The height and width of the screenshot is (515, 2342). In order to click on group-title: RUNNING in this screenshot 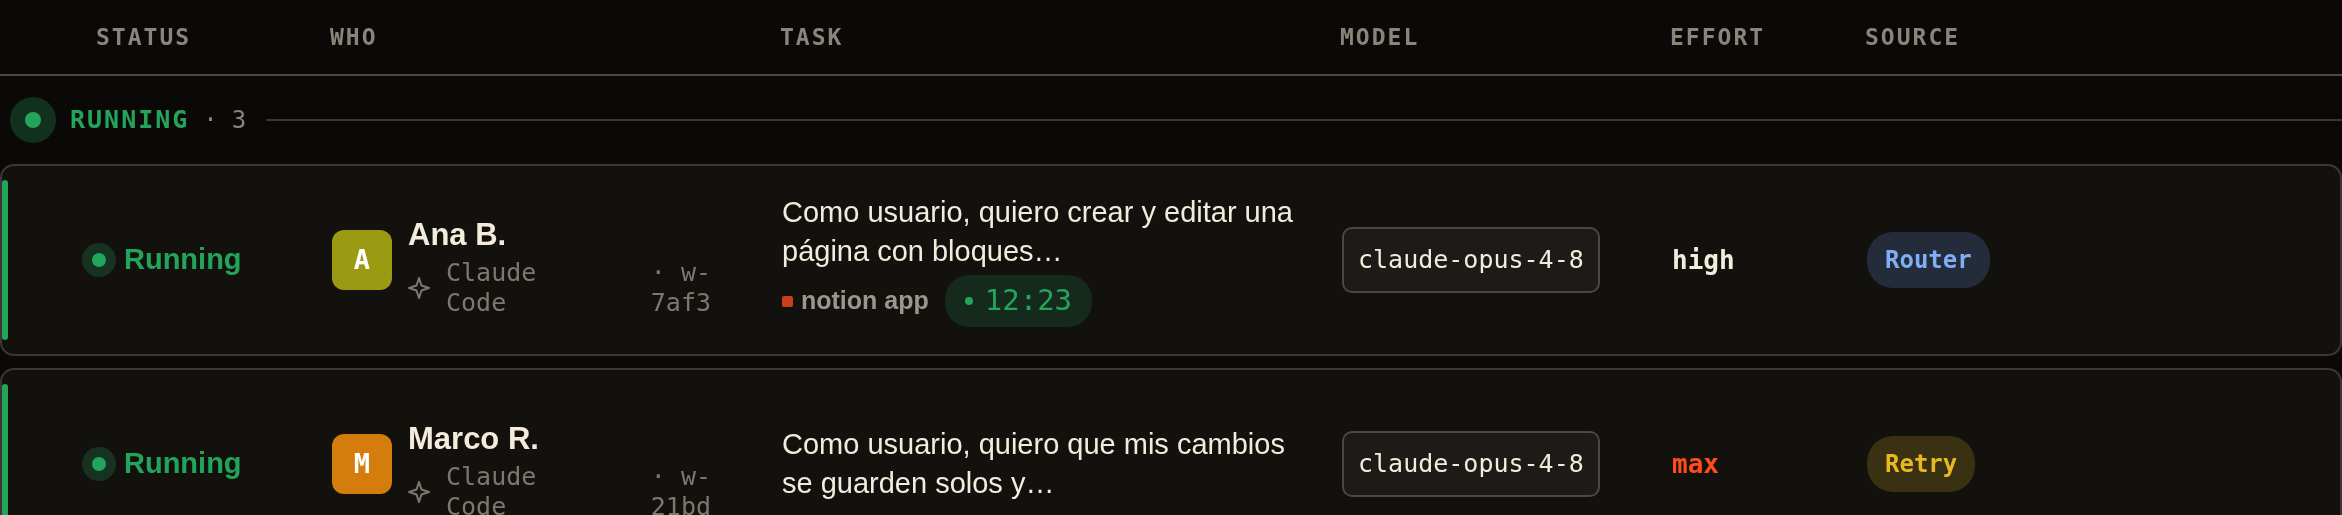, I will do `click(130, 120)`.